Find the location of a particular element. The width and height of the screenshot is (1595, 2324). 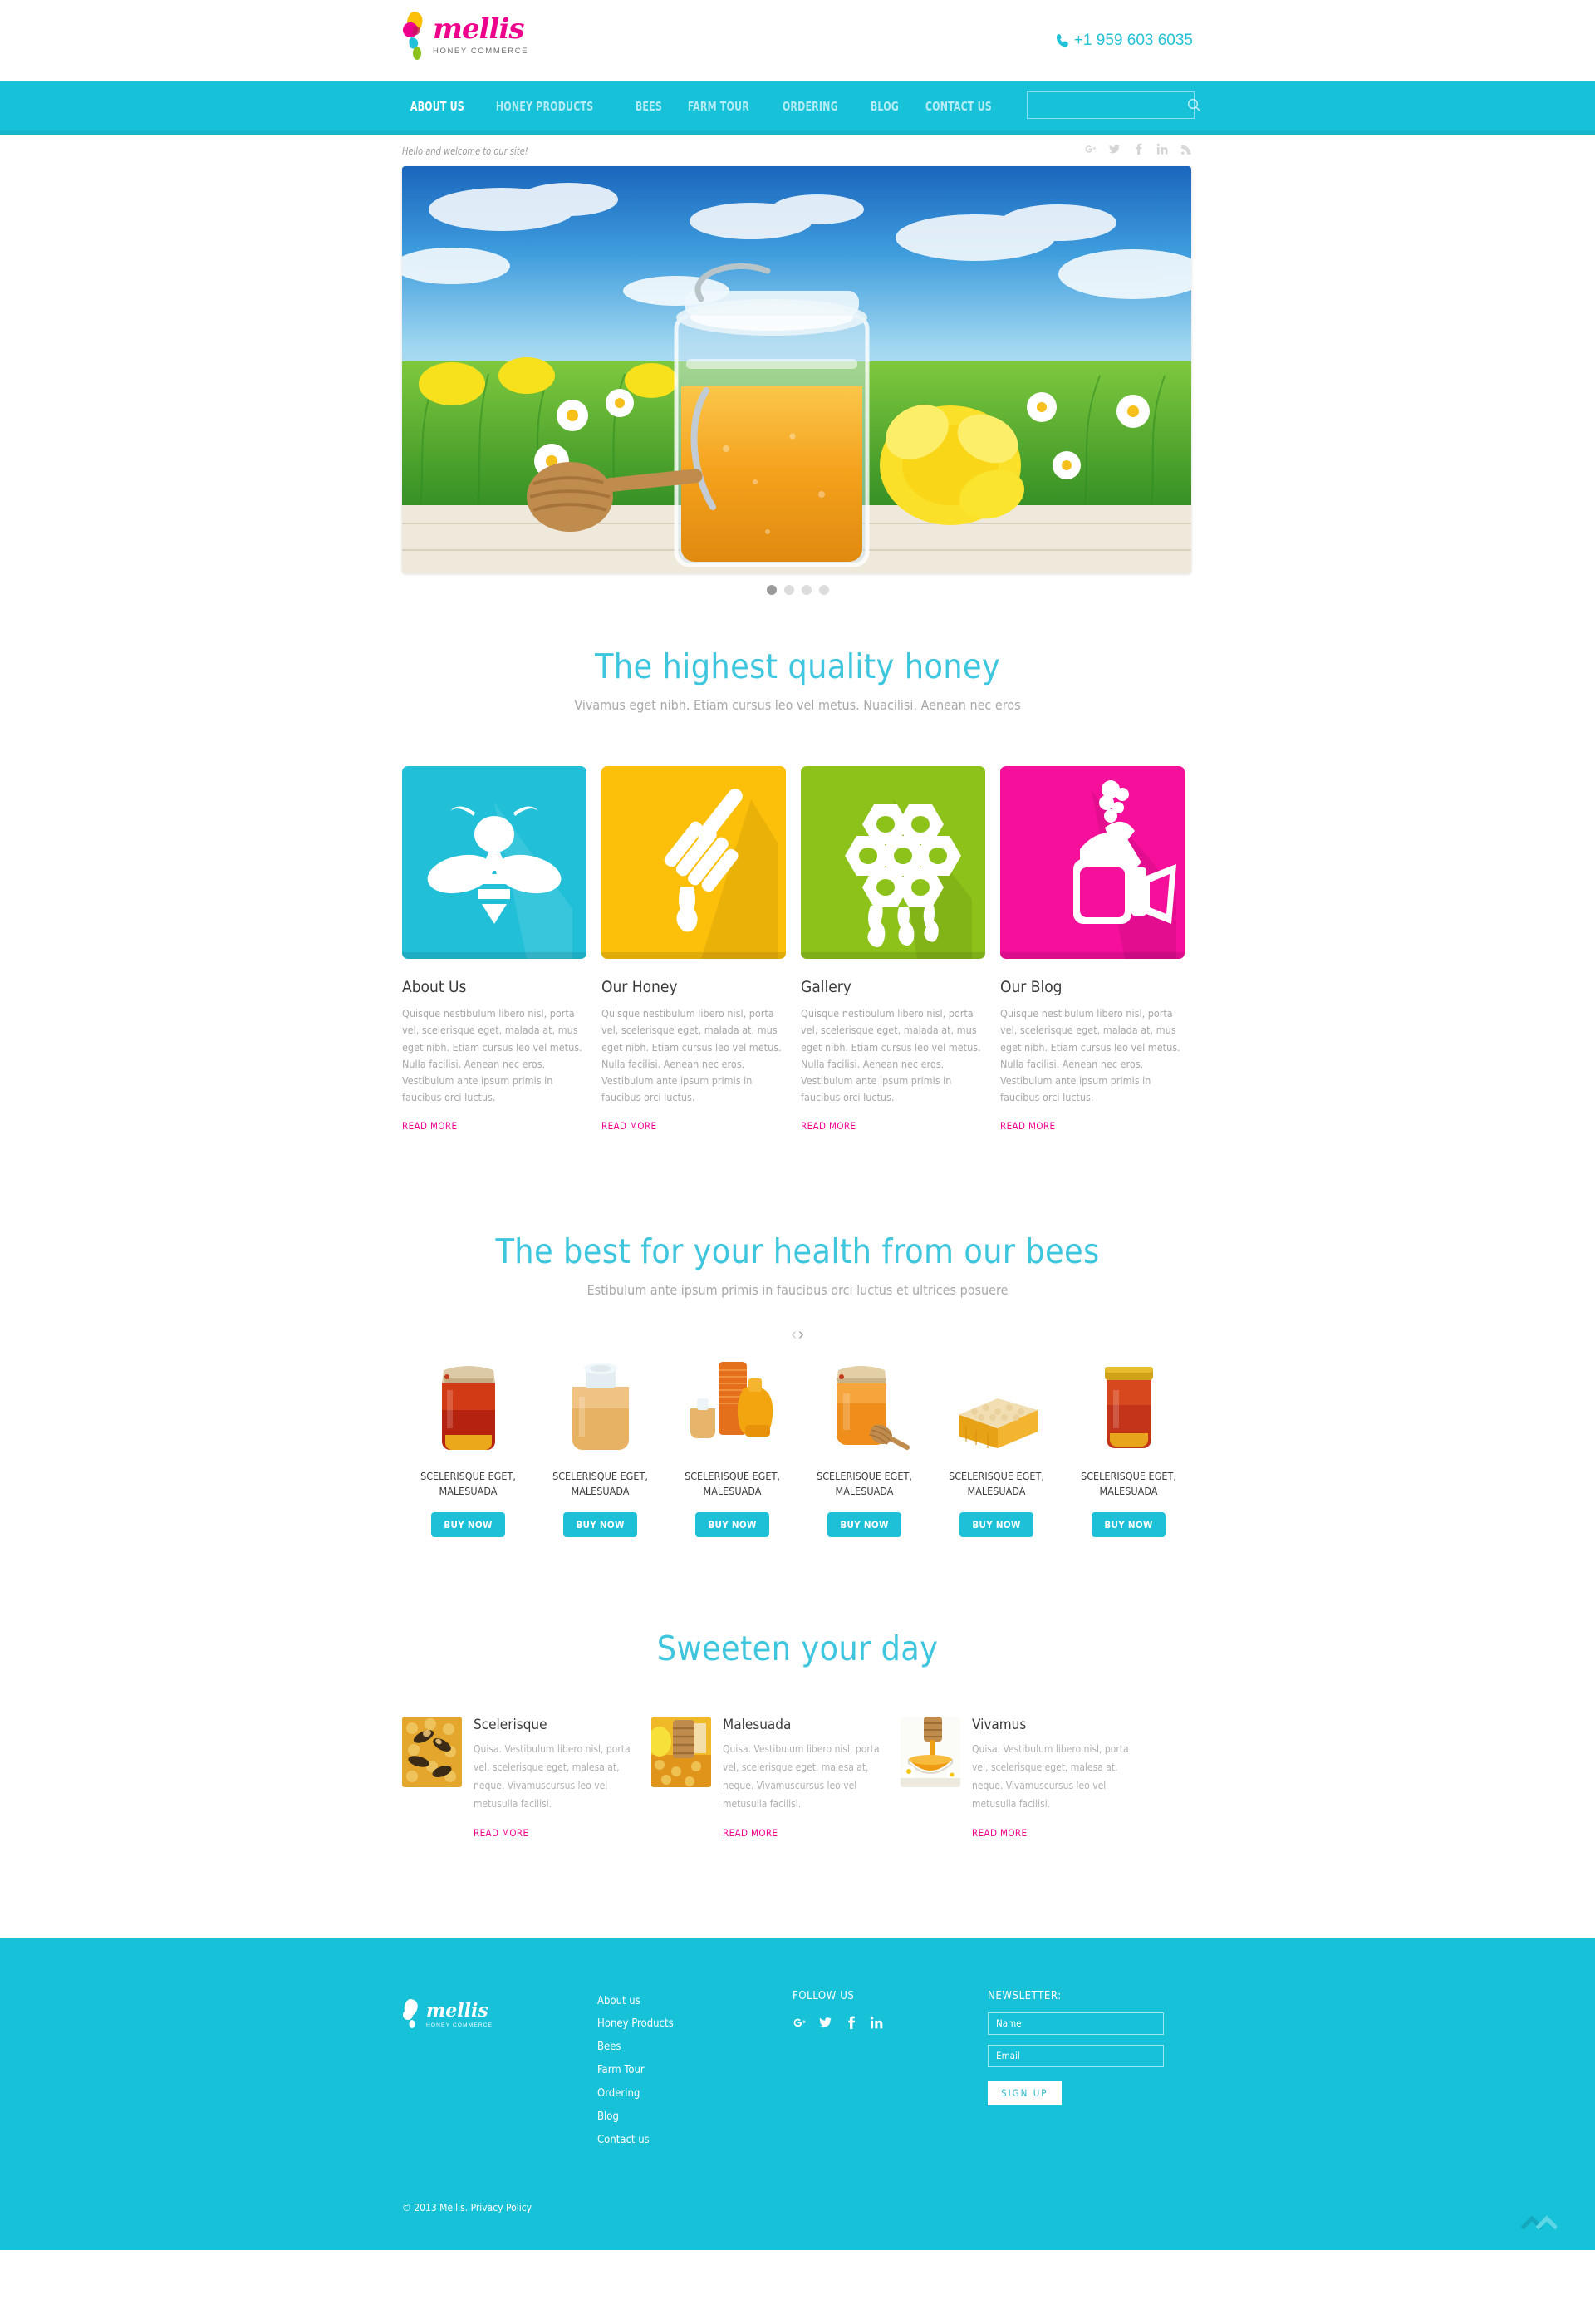

search-icon is located at coordinates (1194, 105).